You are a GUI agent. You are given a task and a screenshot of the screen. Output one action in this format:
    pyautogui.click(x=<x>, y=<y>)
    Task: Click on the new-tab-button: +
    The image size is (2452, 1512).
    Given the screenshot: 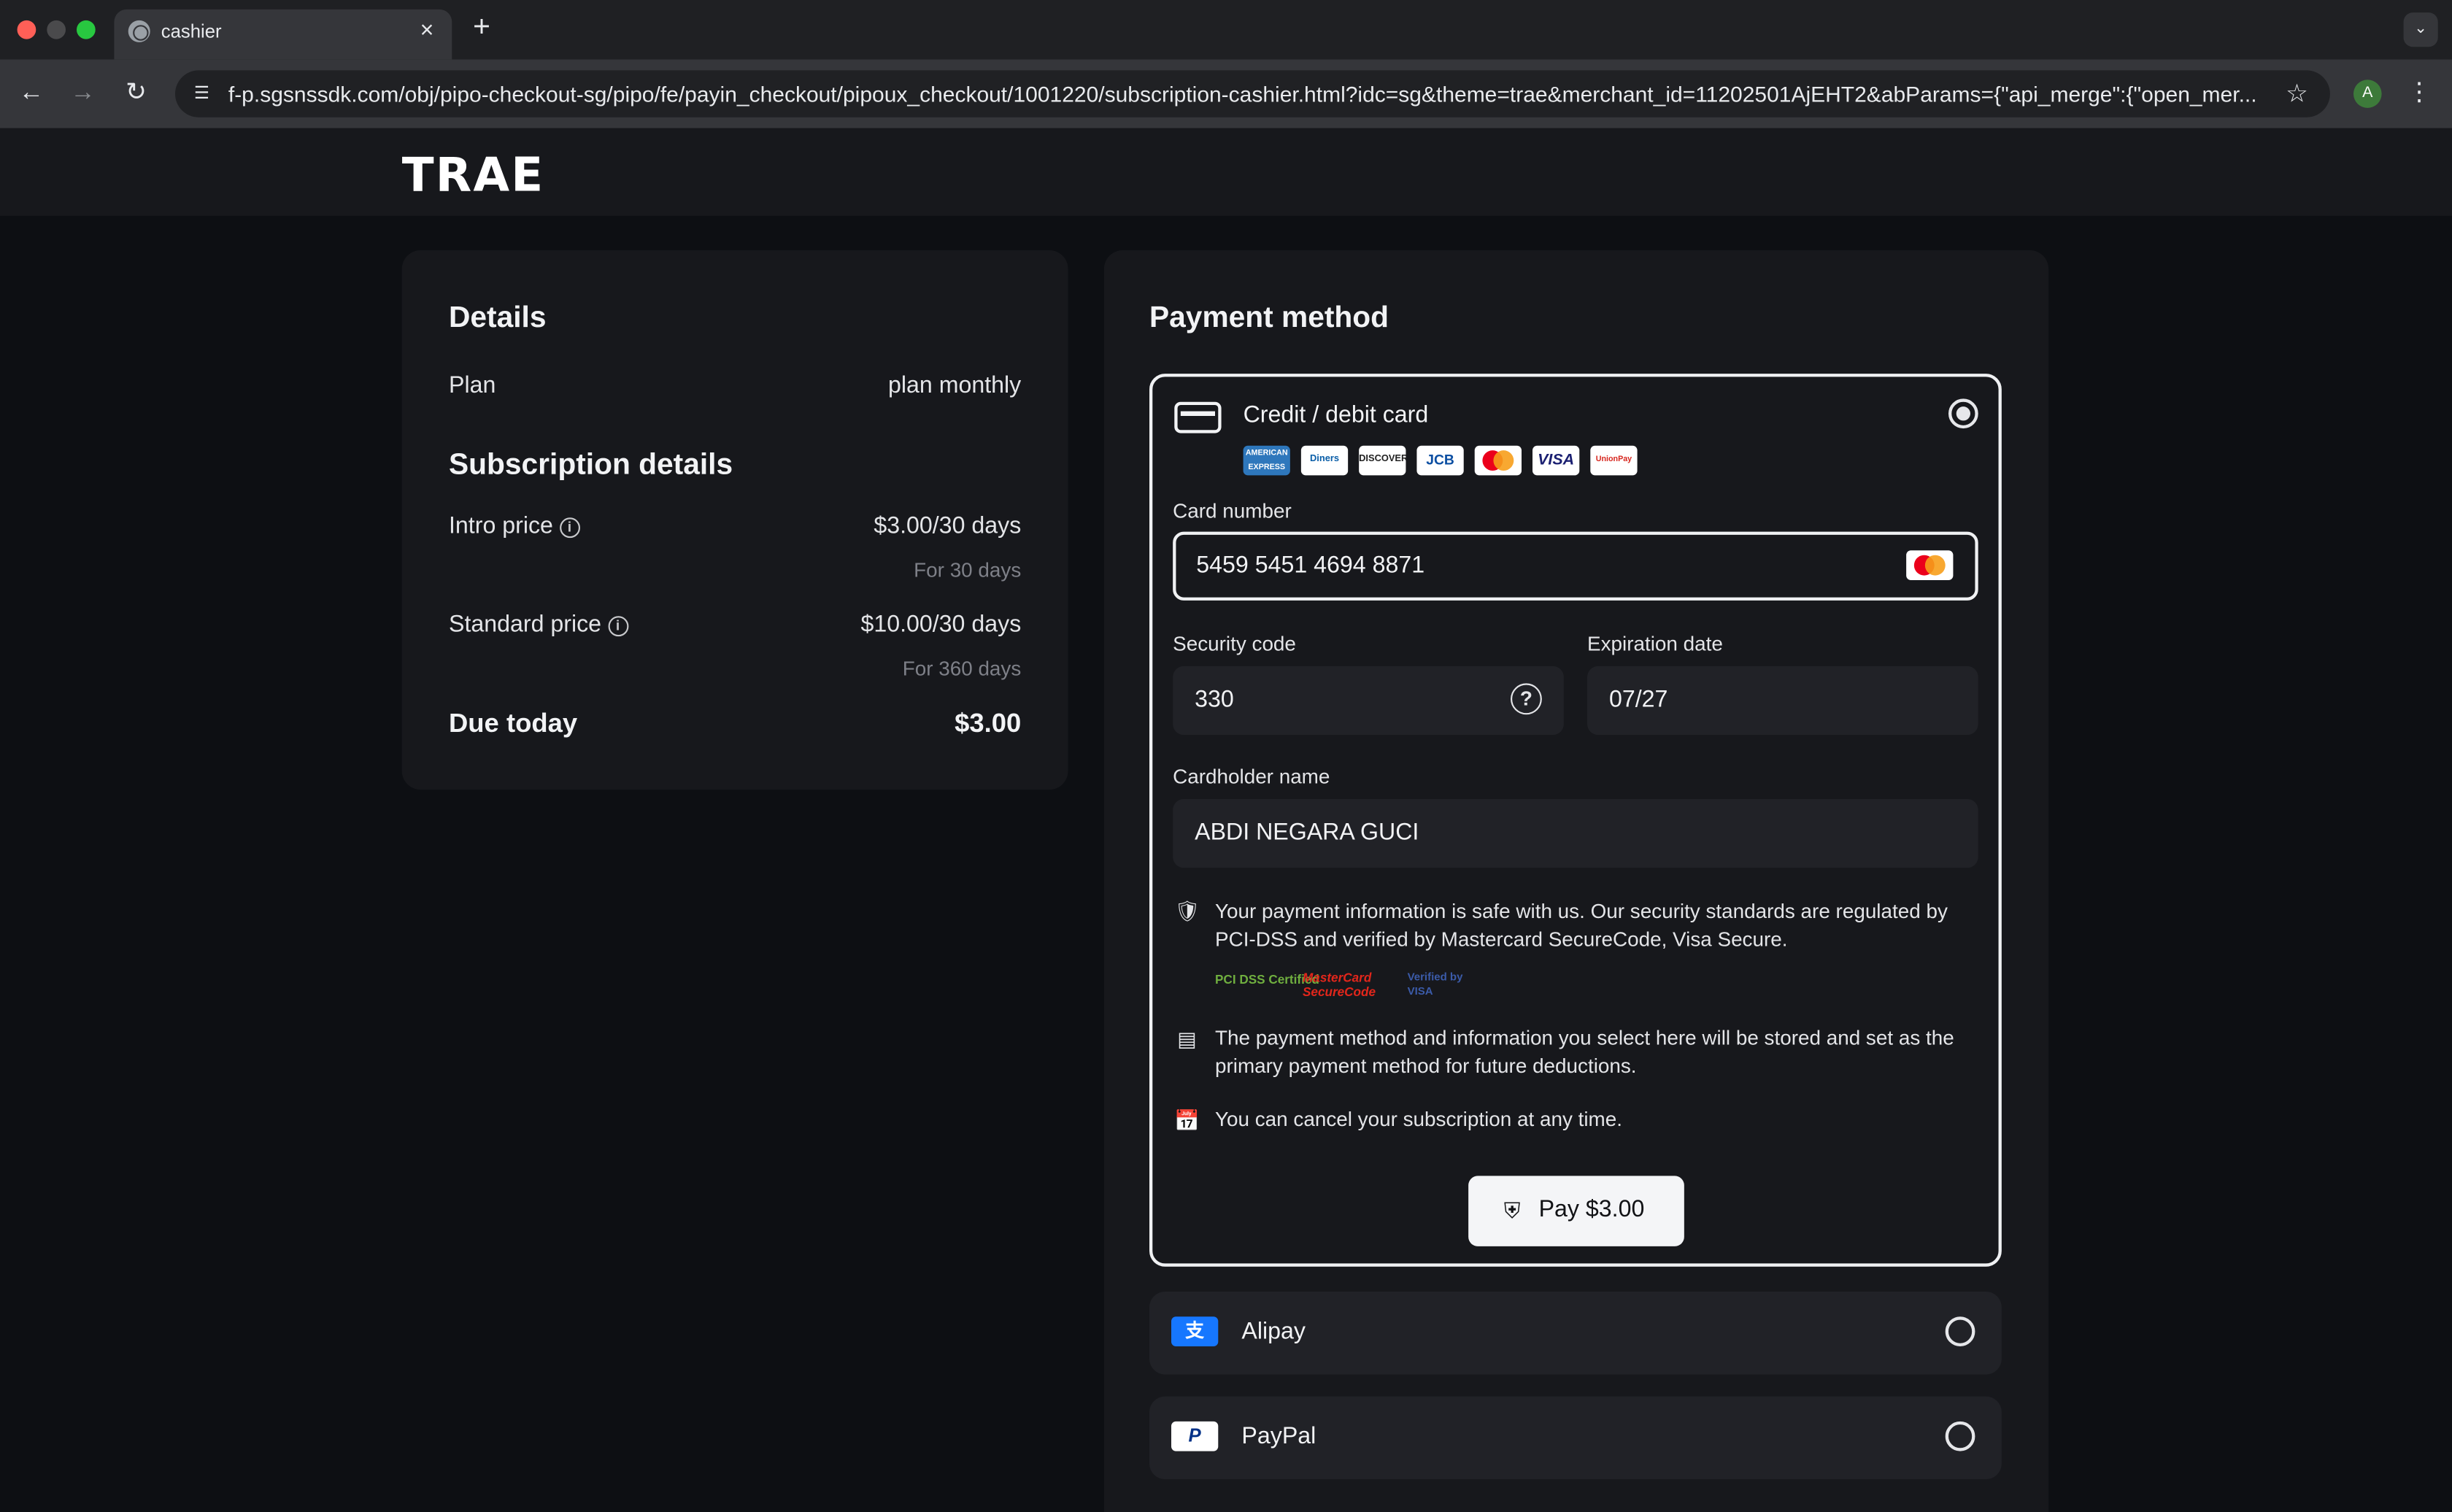 What is the action you would take?
    pyautogui.click(x=482, y=28)
    